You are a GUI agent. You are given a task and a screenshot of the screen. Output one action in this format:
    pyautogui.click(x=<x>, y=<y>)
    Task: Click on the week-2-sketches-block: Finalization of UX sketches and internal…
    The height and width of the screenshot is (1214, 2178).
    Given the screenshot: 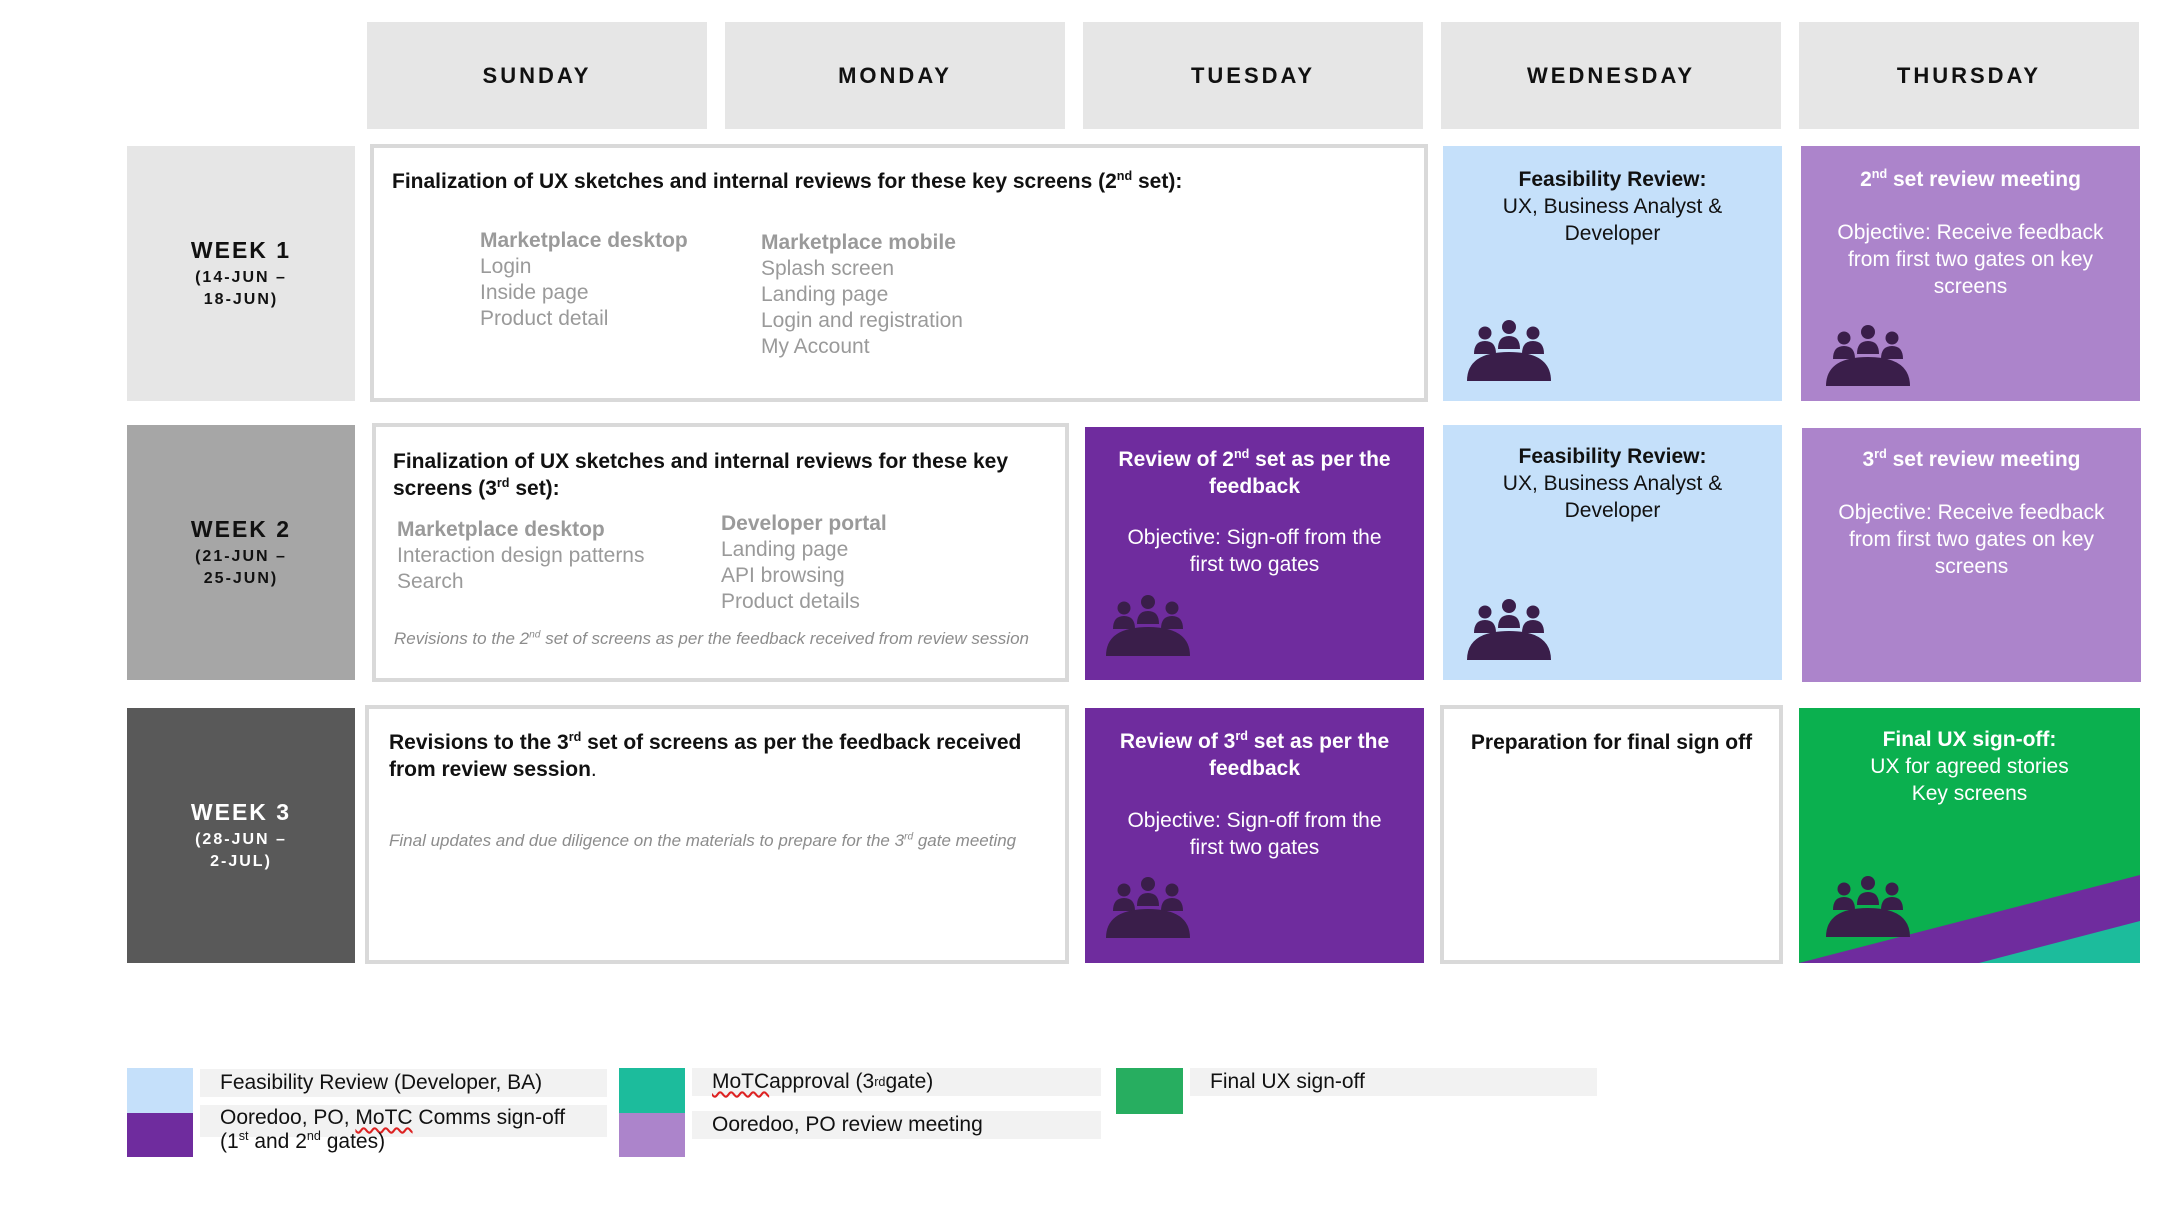 What is the action you would take?
    pyautogui.click(x=720, y=552)
    